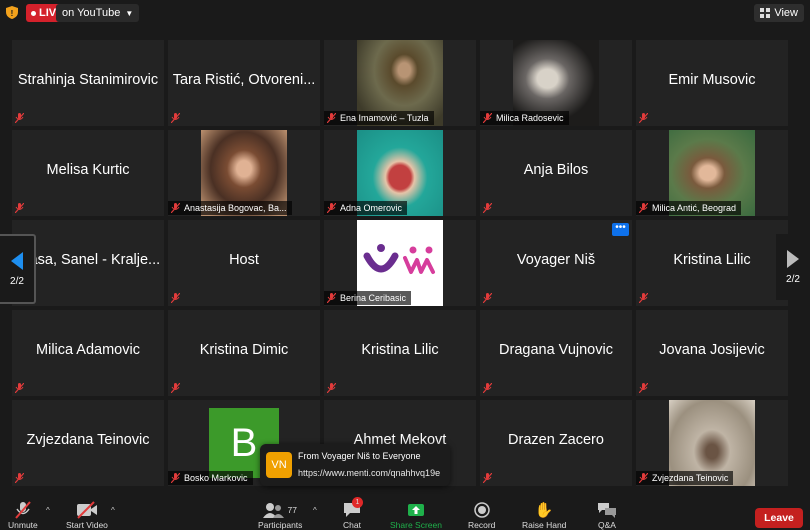  Describe the element at coordinates (793, 267) in the screenshot. I see `next-page-button: 2/2` at that location.